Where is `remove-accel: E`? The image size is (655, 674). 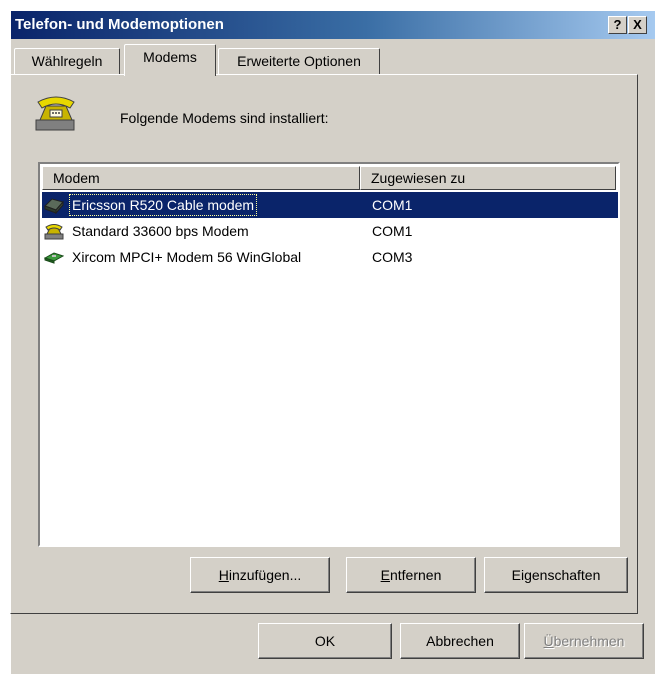
remove-accel: E is located at coordinates (385, 575).